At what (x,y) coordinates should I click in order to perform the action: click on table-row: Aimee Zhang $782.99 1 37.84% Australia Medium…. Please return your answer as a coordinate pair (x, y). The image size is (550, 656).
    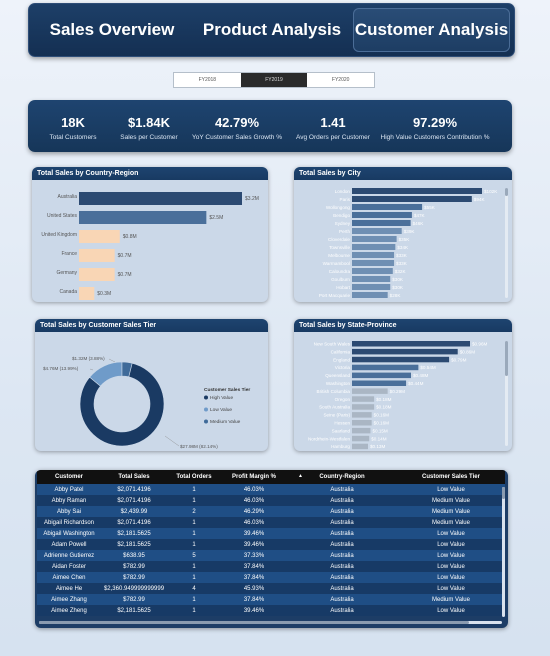
    Looking at the image, I should click on (271, 599).